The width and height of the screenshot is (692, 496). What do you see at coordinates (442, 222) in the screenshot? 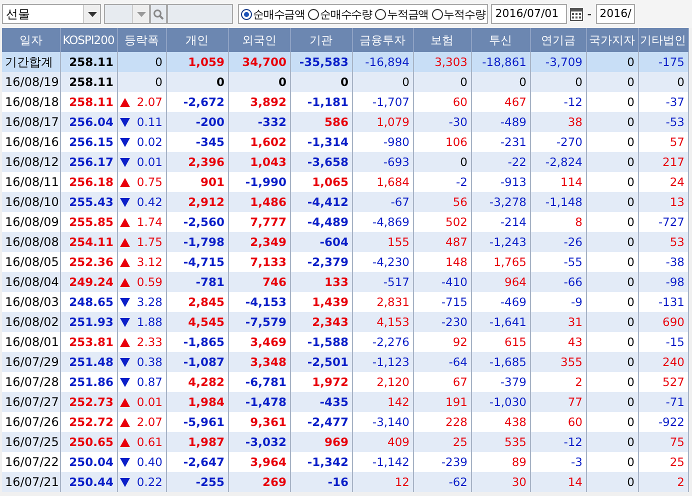
I see `value-cell: 502` at bounding box center [442, 222].